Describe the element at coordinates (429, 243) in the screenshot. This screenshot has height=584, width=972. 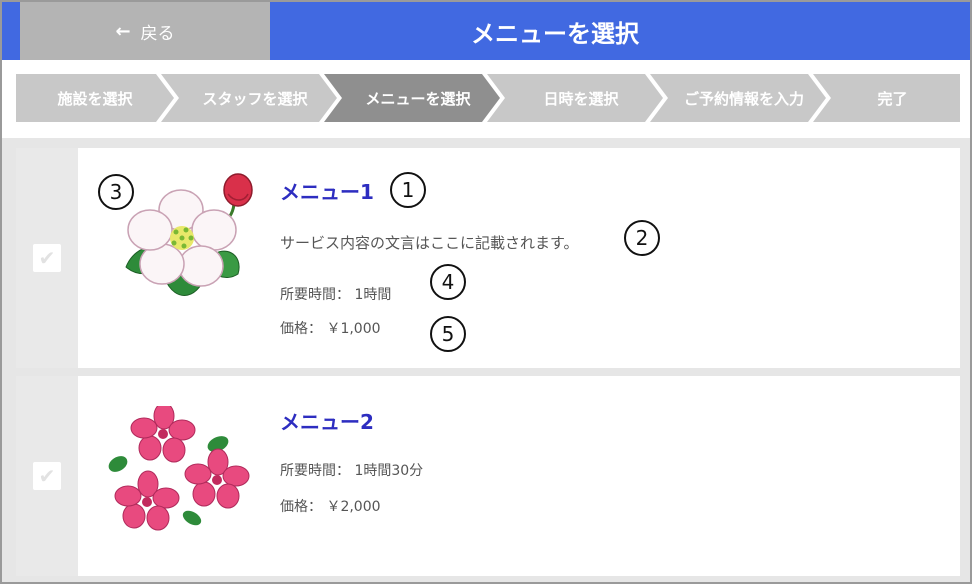
I see `menu-description: サービス内容の文言はここに記載されます。` at that location.